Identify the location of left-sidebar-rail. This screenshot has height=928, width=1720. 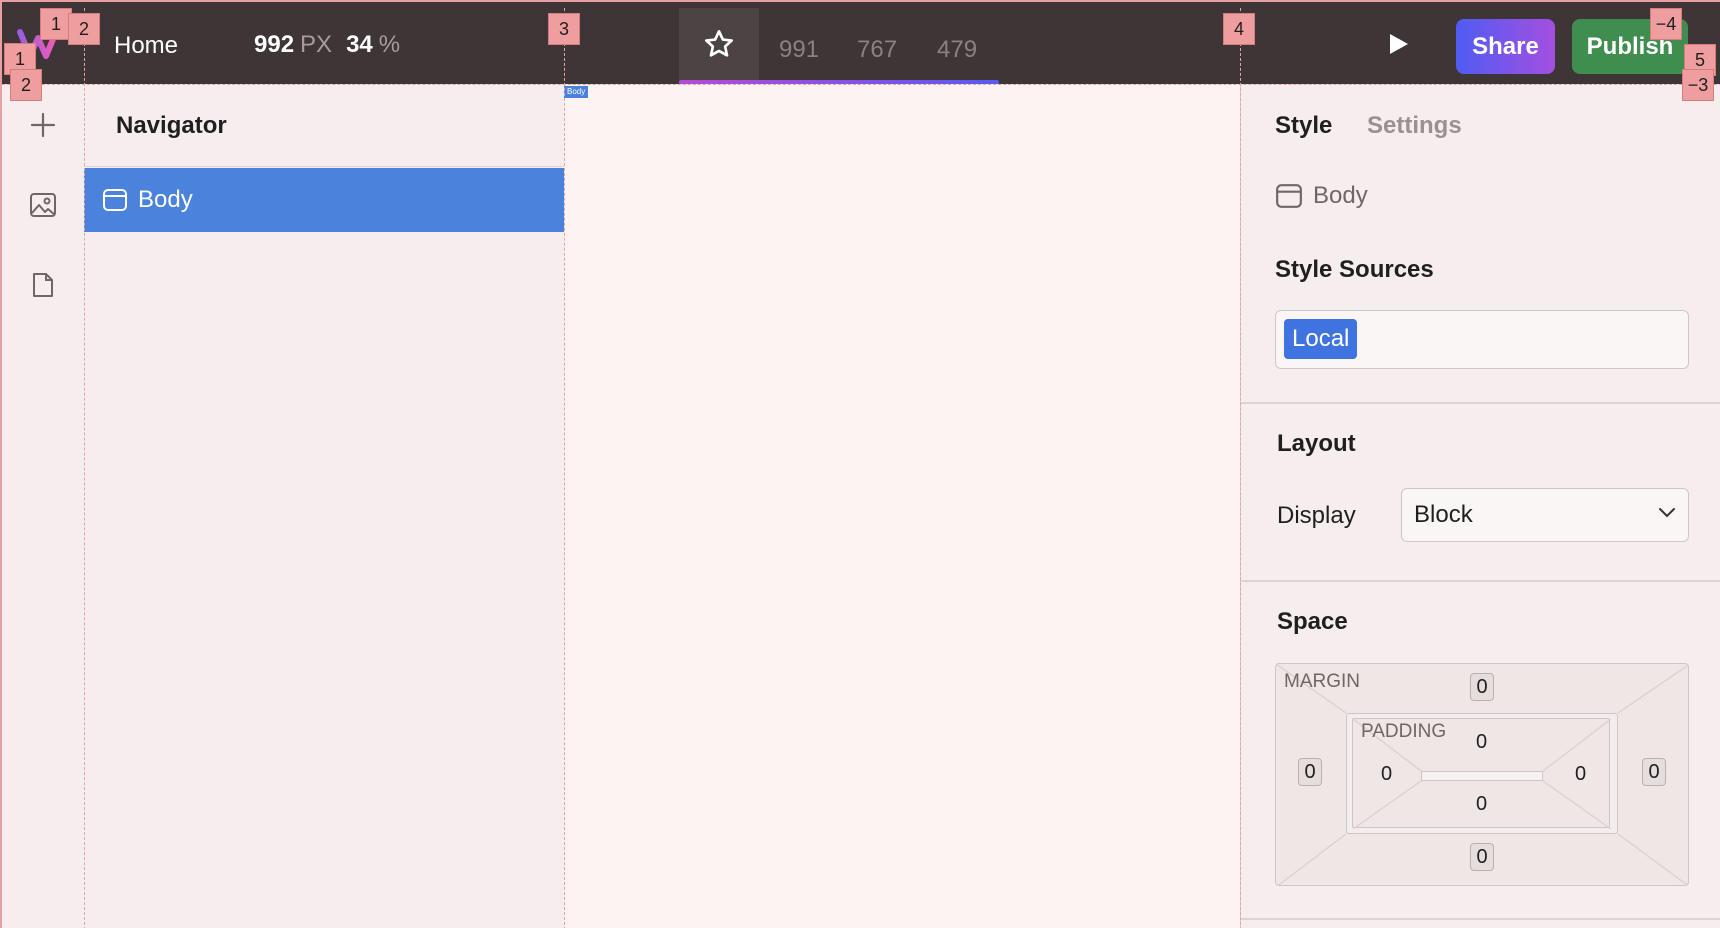
(43, 506).